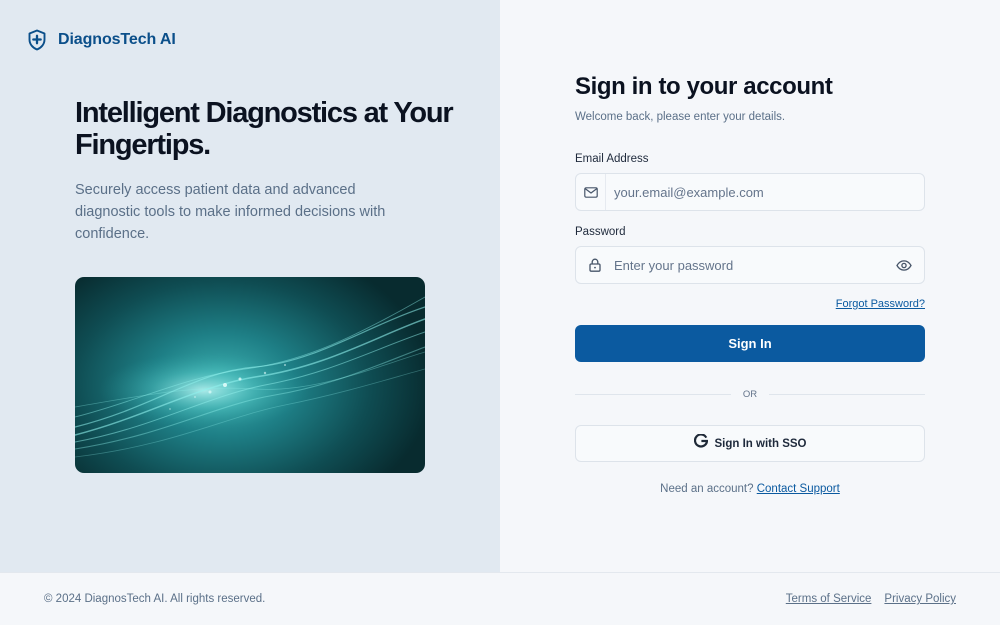 Image resolution: width=1000 pixels, height=625 pixels. I want to click on password-label: Password, so click(600, 232).